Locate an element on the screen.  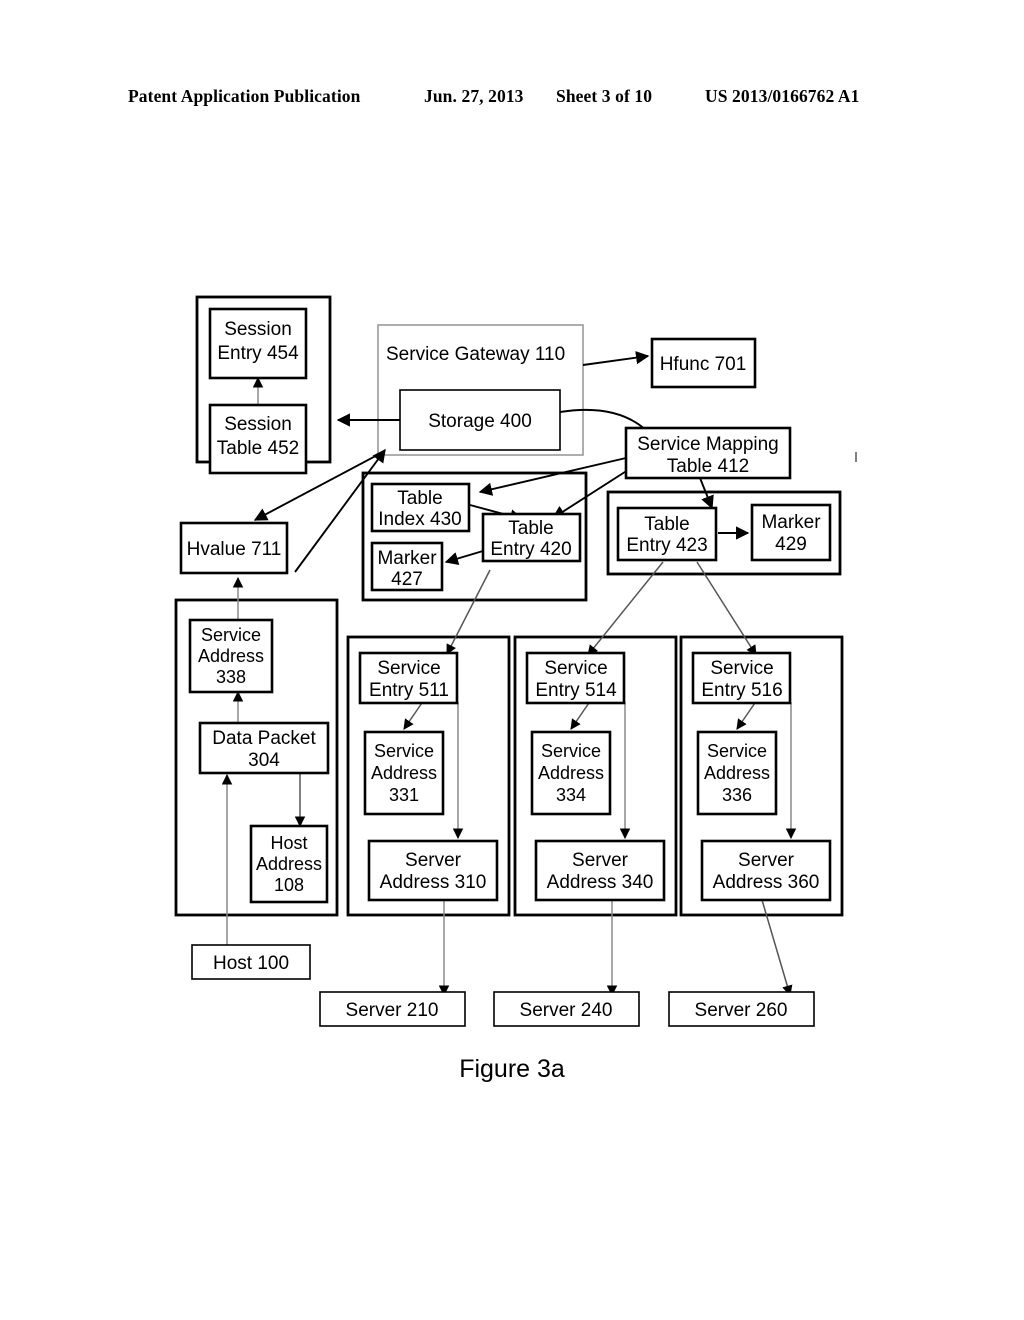
storage-400-label: Storage 400 is located at coordinates (480, 421).